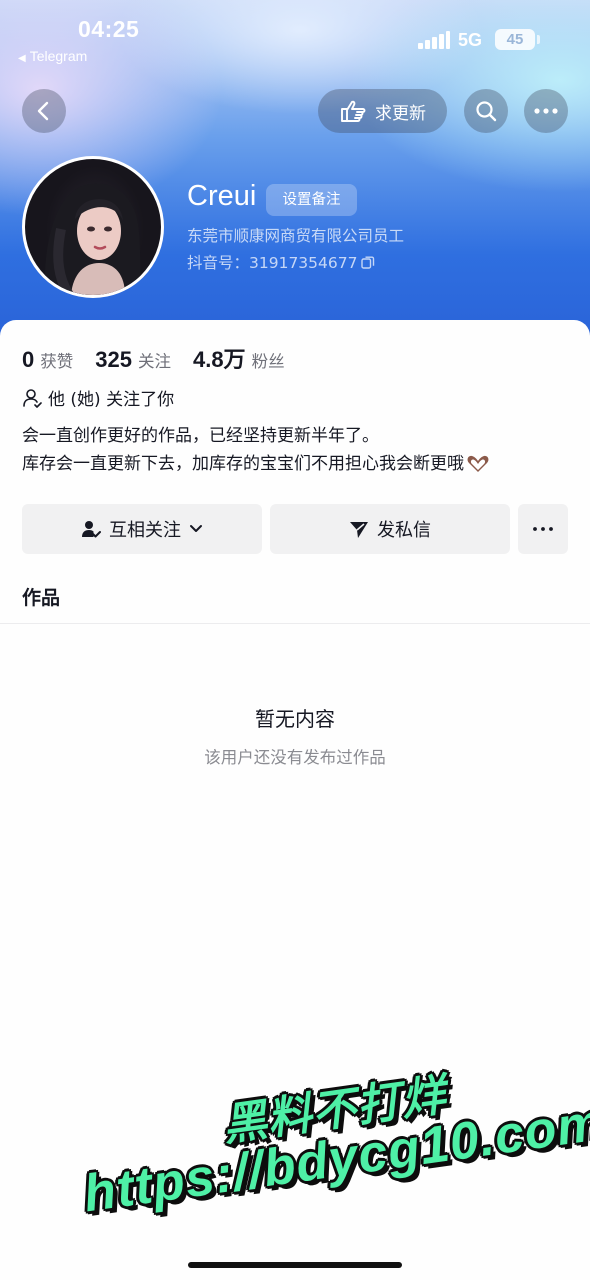 The image size is (590, 1280). I want to click on follows-you-row: 他 (她) 关注了你, so click(98, 397).